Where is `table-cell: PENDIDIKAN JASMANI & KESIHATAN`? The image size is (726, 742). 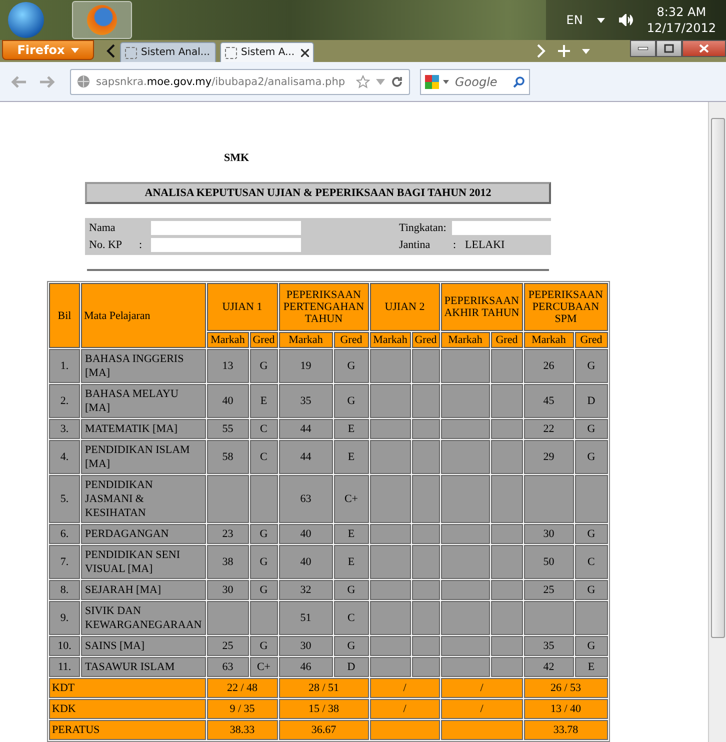
table-cell: PENDIDIKAN JASMANI & KESIHATAN is located at coordinates (143, 499).